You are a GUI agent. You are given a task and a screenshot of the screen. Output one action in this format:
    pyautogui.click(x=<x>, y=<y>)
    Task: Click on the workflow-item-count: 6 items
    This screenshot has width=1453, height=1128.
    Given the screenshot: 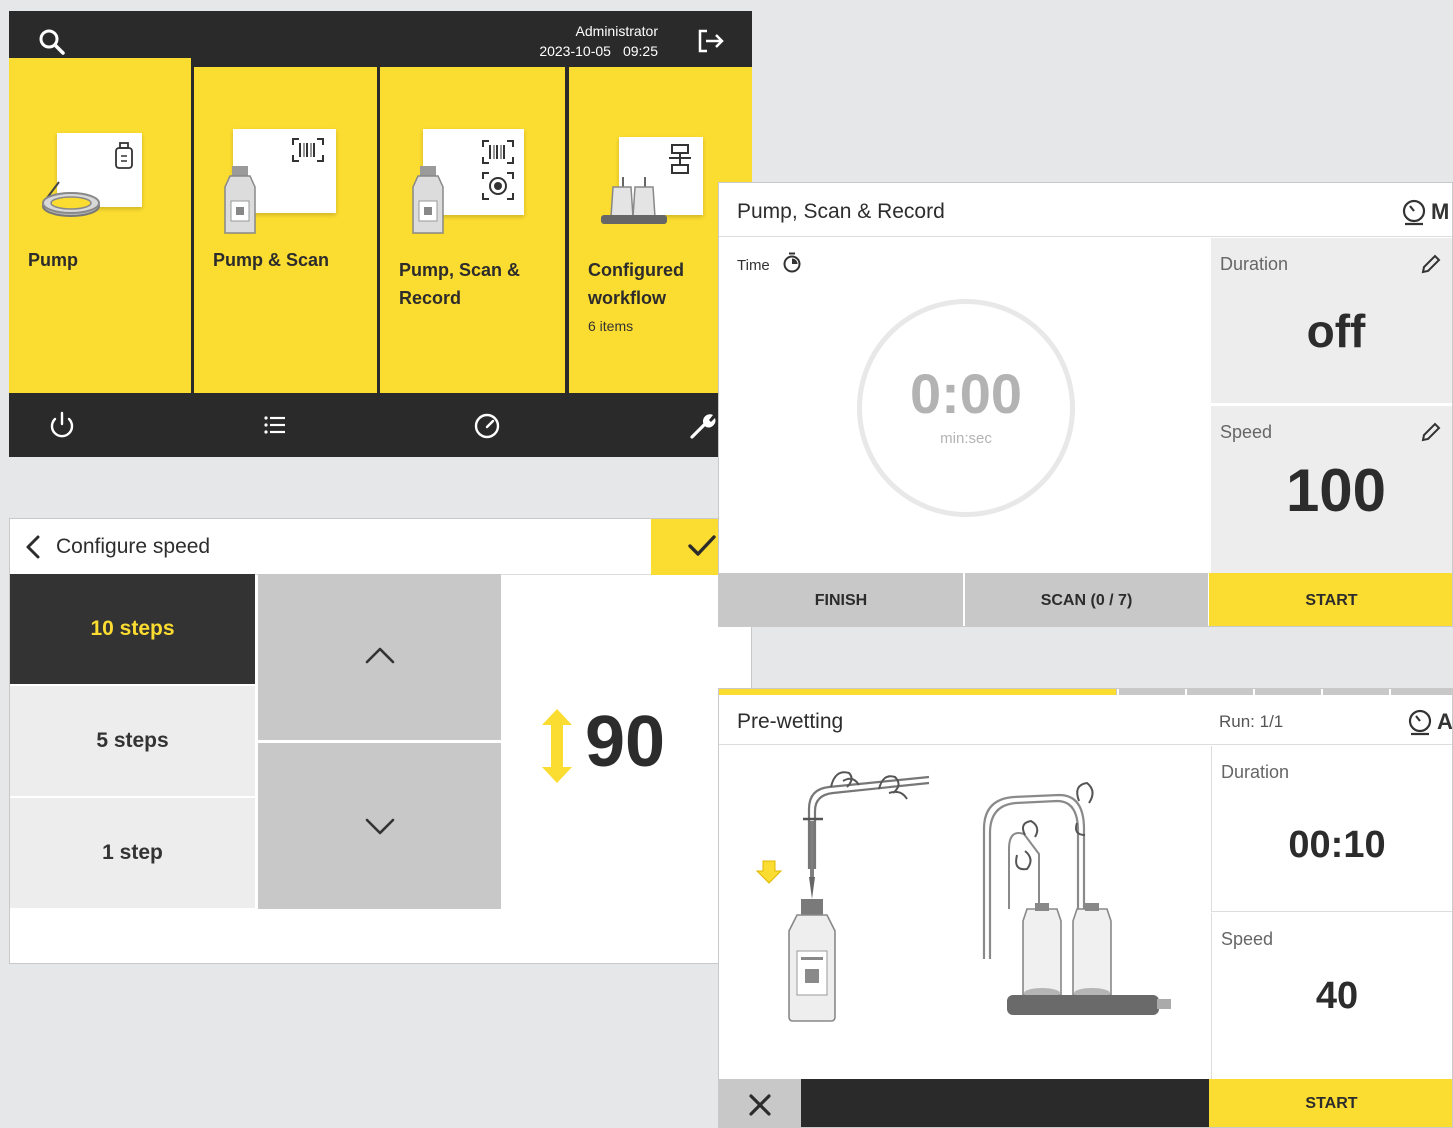 What is the action you would take?
    pyautogui.click(x=611, y=326)
    